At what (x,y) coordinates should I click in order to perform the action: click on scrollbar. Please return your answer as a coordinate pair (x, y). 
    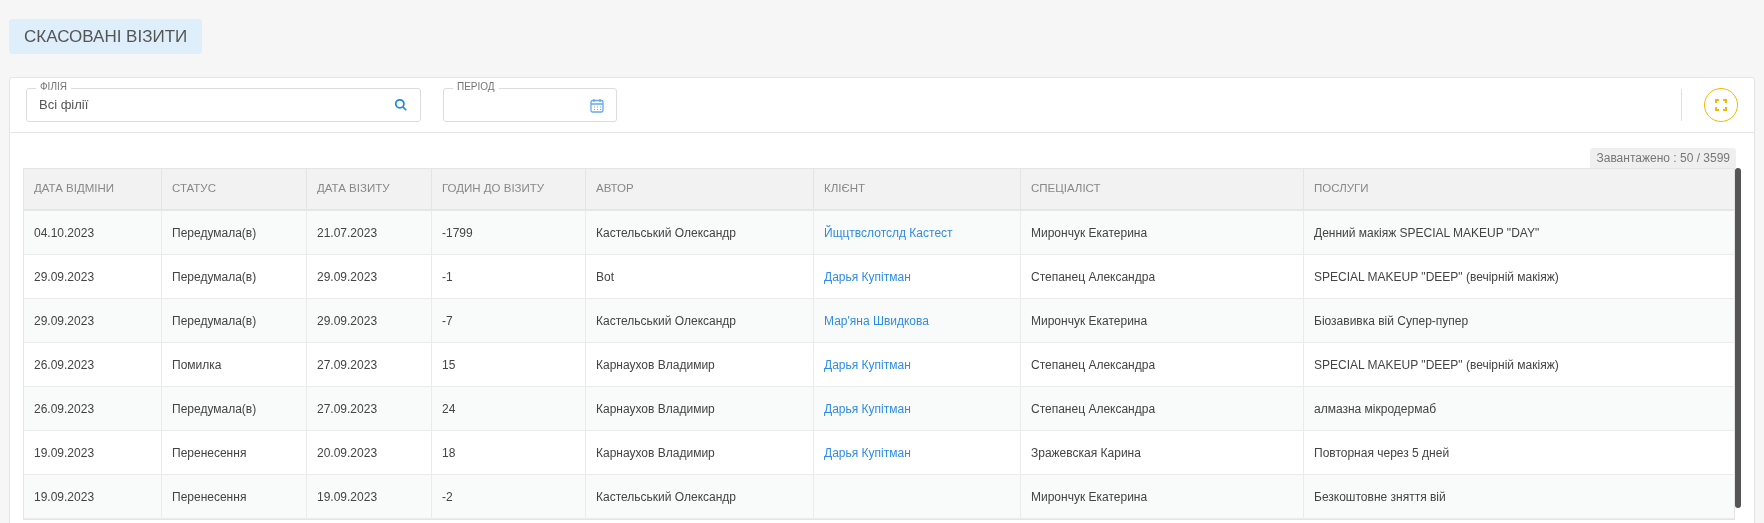
    Looking at the image, I should click on (1738, 338).